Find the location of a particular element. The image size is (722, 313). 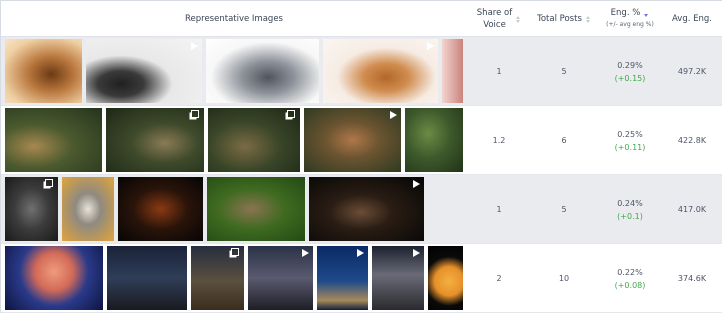

avg-eng-cell: 497.2K is located at coordinates (692, 71).